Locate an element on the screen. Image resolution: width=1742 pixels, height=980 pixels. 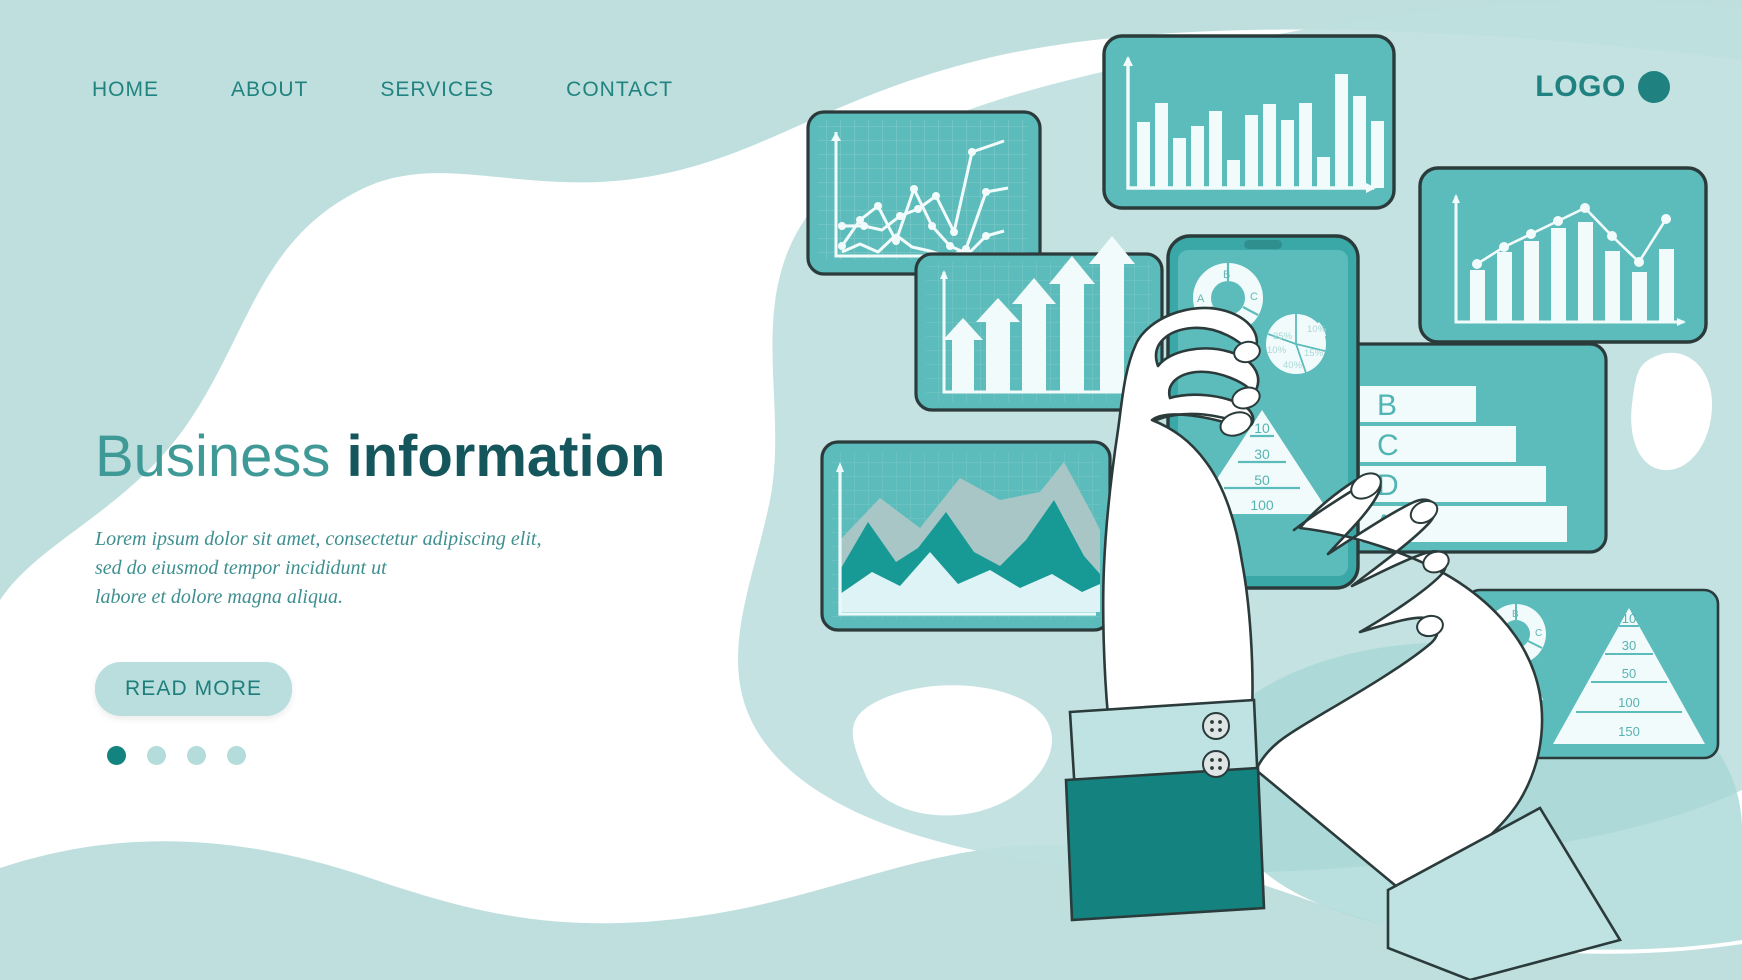
main-navigation: HOME ABOUT SERVICES CONTACT is located at coordinates (382, 90).